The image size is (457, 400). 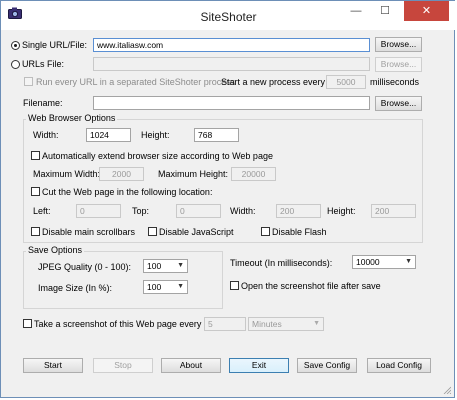 What do you see at coordinates (216, 135) in the screenshot?
I see `height-input: 768` at bounding box center [216, 135].